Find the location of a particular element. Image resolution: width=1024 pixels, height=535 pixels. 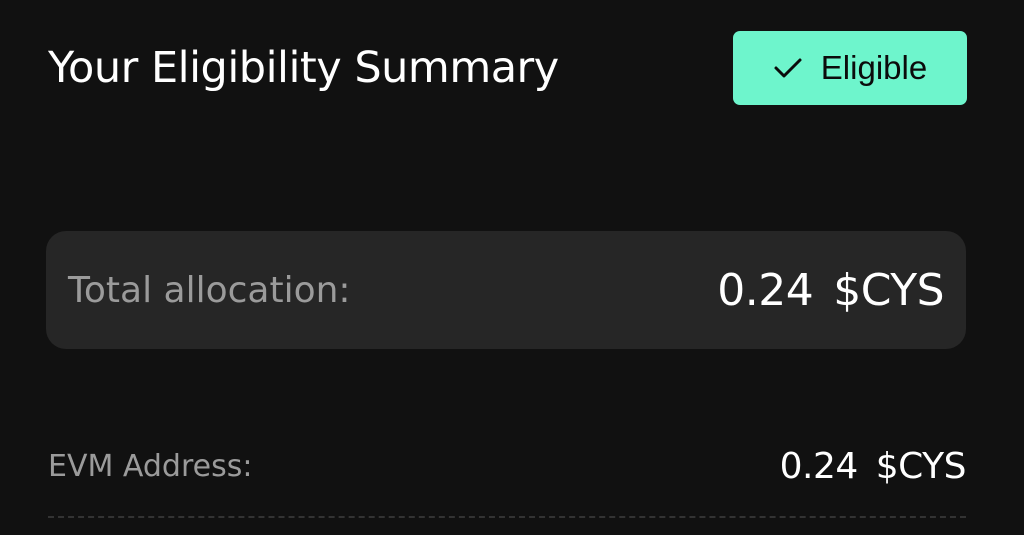

evm-address-row: EVM Address: 0.24 $CYS is located at coordinates (507, 466).